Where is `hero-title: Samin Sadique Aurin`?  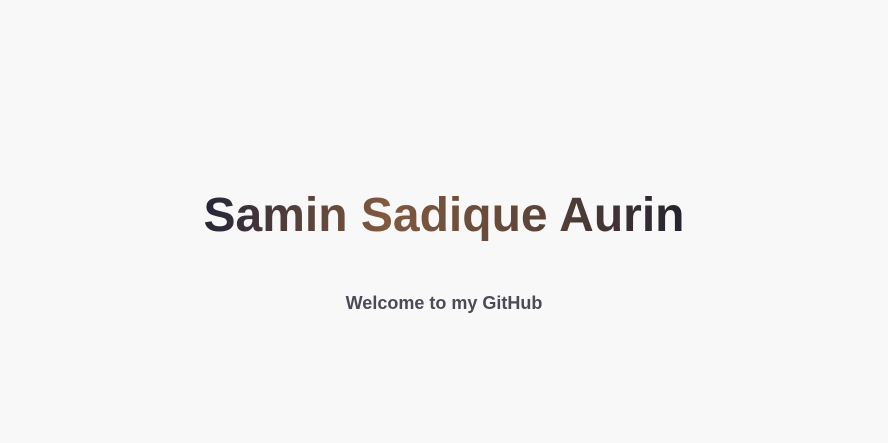 hero-title: Samin Sadique Aurin is located at coordinates (444, 216).